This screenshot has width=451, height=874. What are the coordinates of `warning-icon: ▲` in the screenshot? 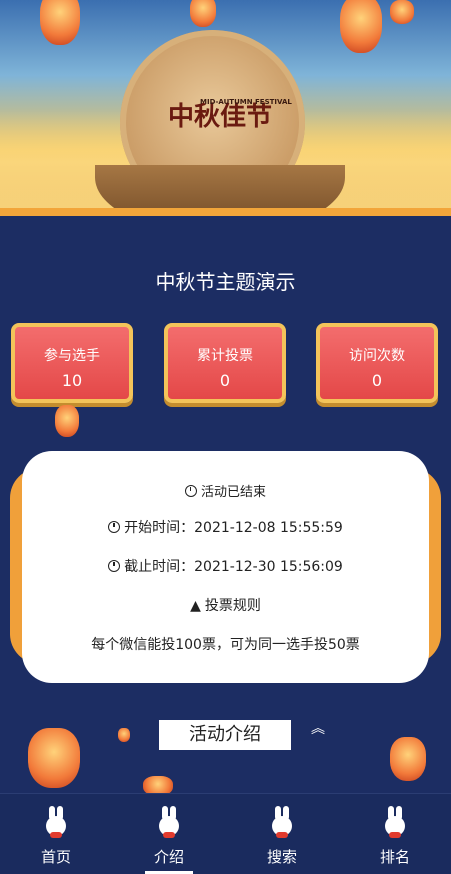 It's located at (195, 606).